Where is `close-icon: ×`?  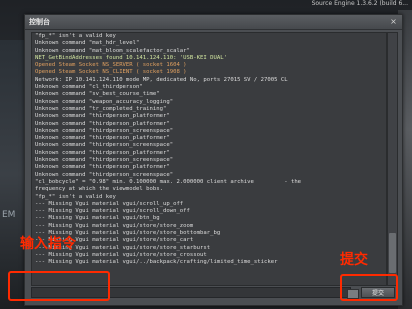
close-icon: × is located at coordinates (393, 21).